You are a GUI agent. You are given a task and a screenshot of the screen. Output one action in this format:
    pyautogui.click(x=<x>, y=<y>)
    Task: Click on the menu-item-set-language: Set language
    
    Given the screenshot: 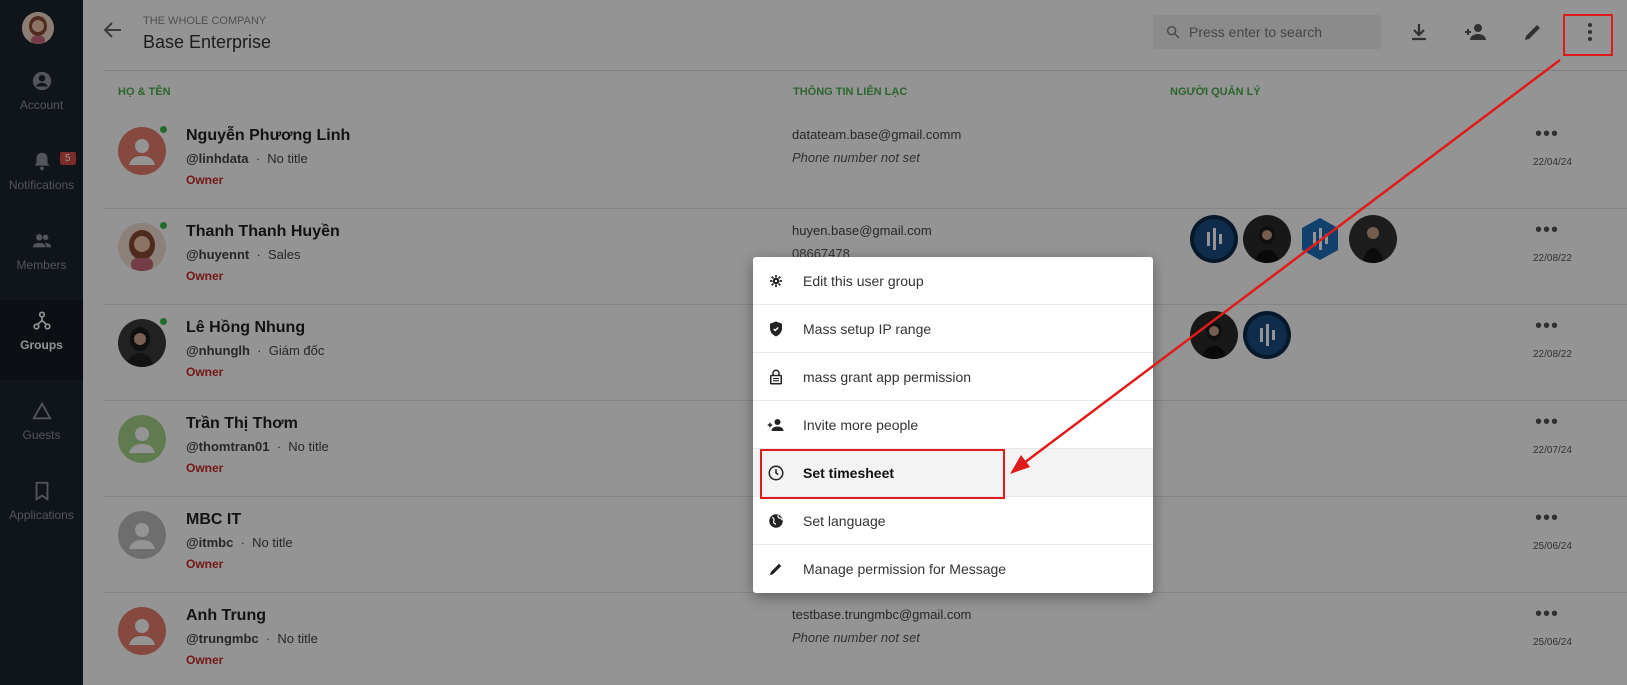 What is the action you would take?
    pyautogui.click(x=953, y=521)
    